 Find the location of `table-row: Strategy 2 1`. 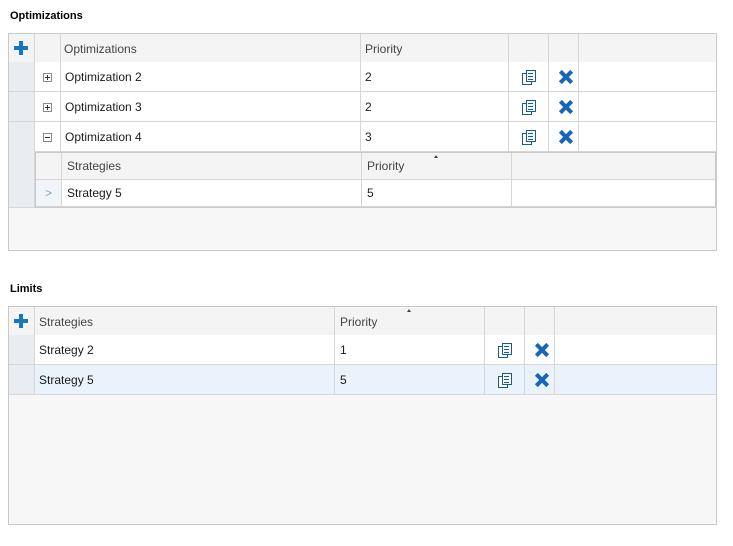

table-row: Strategy 2 1 is located at coordinates (362, 350).